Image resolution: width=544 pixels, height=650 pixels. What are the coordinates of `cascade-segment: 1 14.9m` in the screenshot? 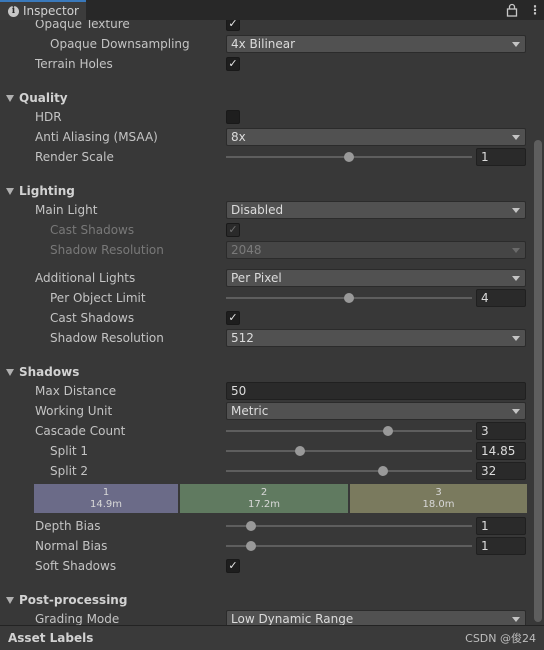 It's located at (106, 498).